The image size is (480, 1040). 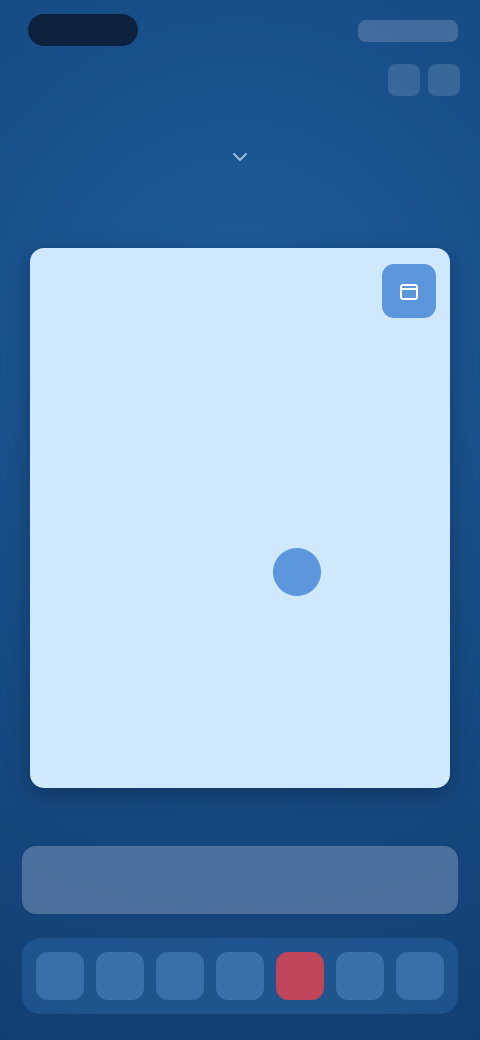 I want to click on status-bar, so click(x=240, y=32).